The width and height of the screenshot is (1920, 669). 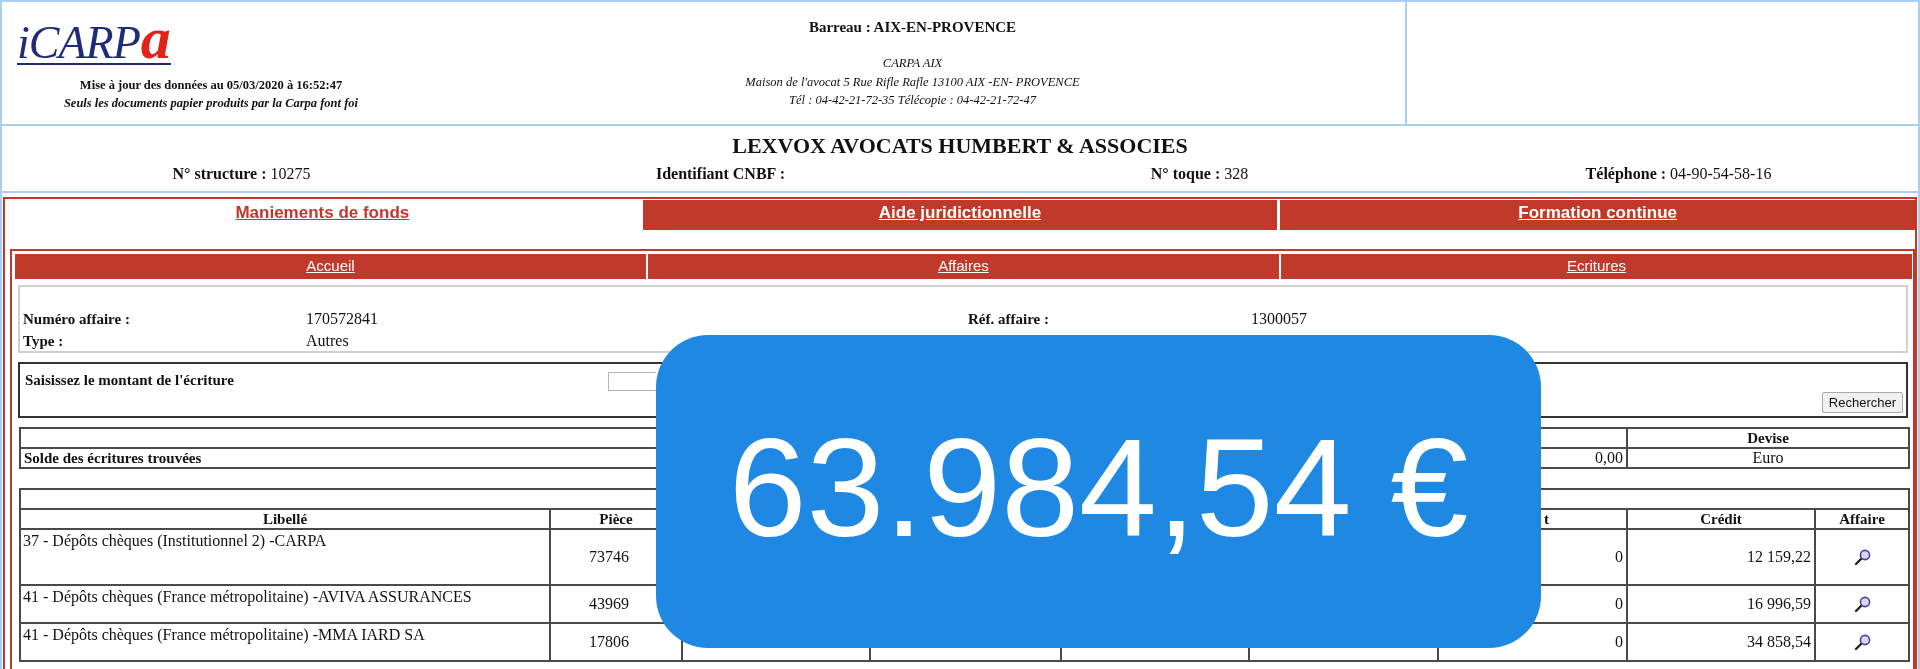 I want to click on sub-tab: Ecritures, so click(x=1596, y=266).